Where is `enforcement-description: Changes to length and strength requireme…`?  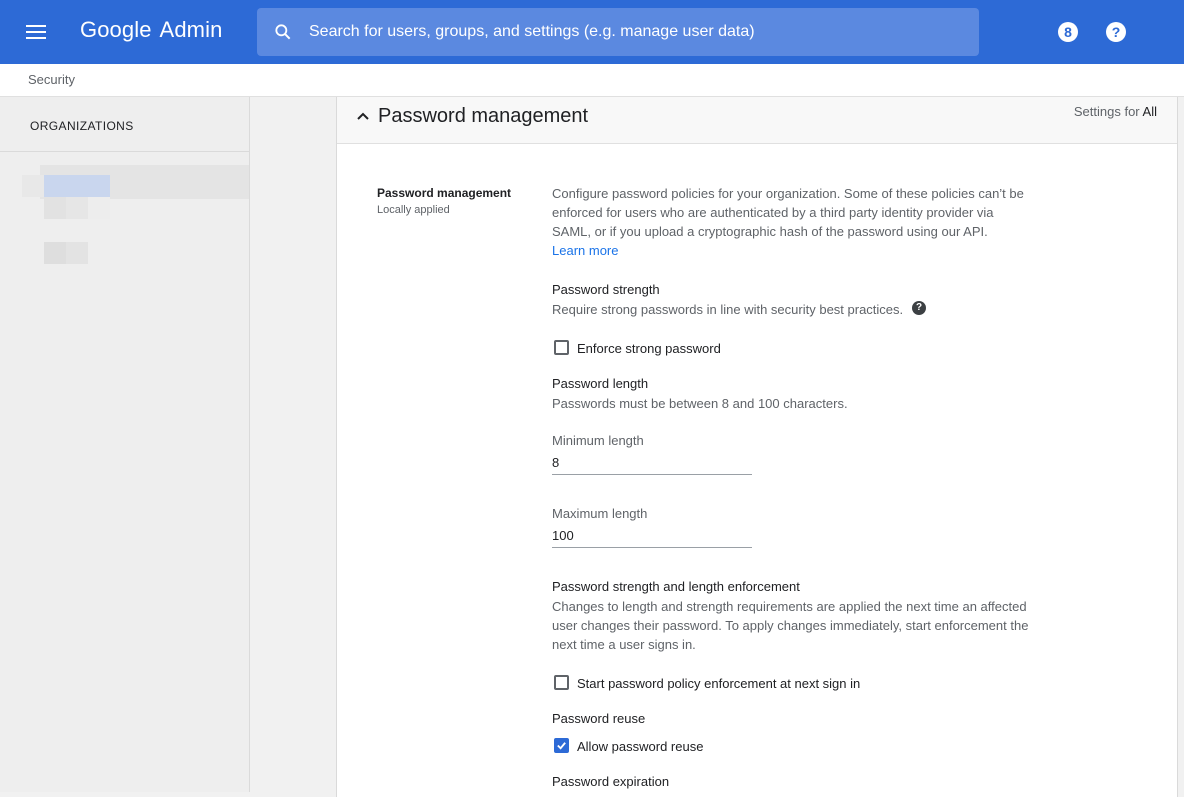 enforcement-description: Changes to length and strength requireme… is located at coordinates (790, 625).